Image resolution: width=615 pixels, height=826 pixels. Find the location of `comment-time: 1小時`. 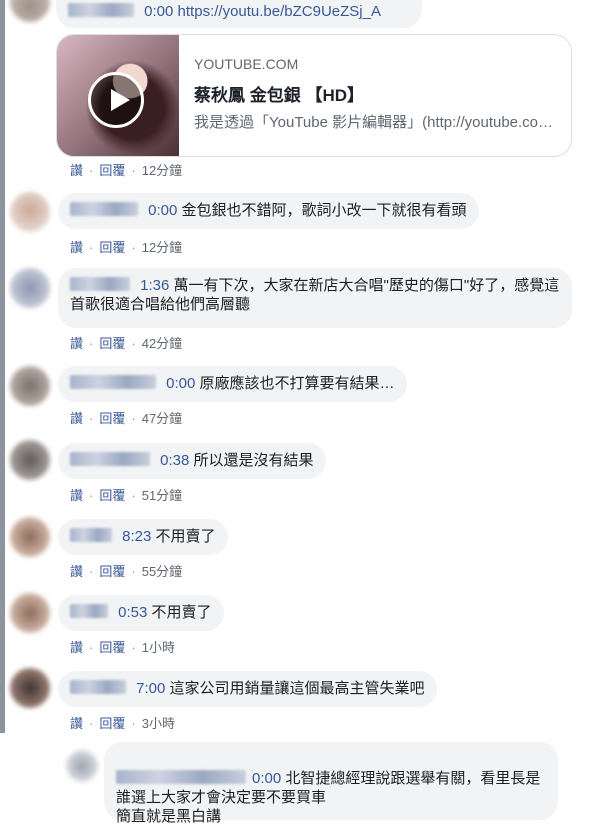

comment-time: 1小時 is located at coordinates (158, 647).